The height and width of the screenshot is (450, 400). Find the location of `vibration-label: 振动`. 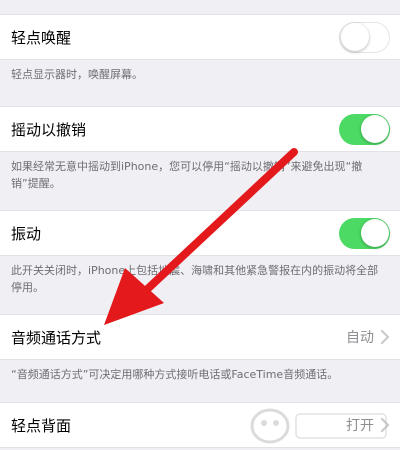

vibration-label: 振动 is located at coordinates (26, 233).